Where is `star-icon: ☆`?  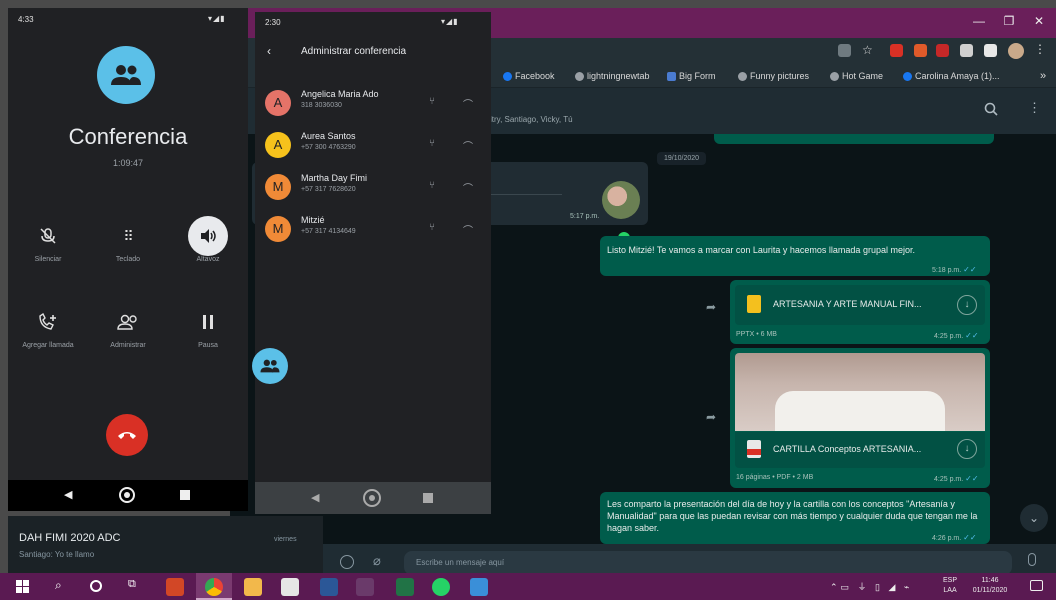
star-icon: ☆ is located at coordinates (867, 50).